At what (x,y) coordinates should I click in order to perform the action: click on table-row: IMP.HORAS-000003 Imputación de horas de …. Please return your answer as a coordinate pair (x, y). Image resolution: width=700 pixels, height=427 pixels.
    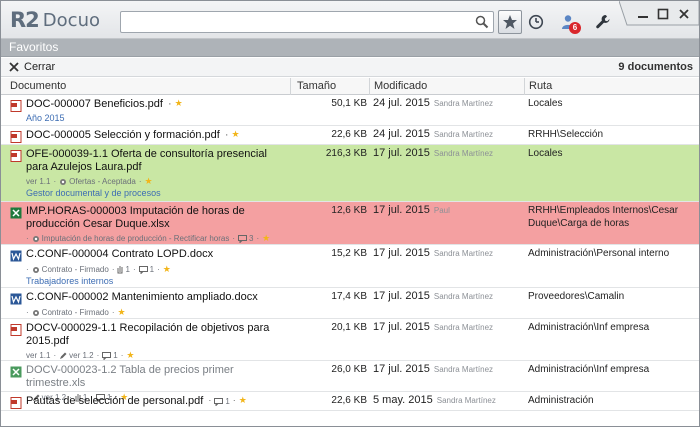
    Looking at the image, I should click on (350, 223).